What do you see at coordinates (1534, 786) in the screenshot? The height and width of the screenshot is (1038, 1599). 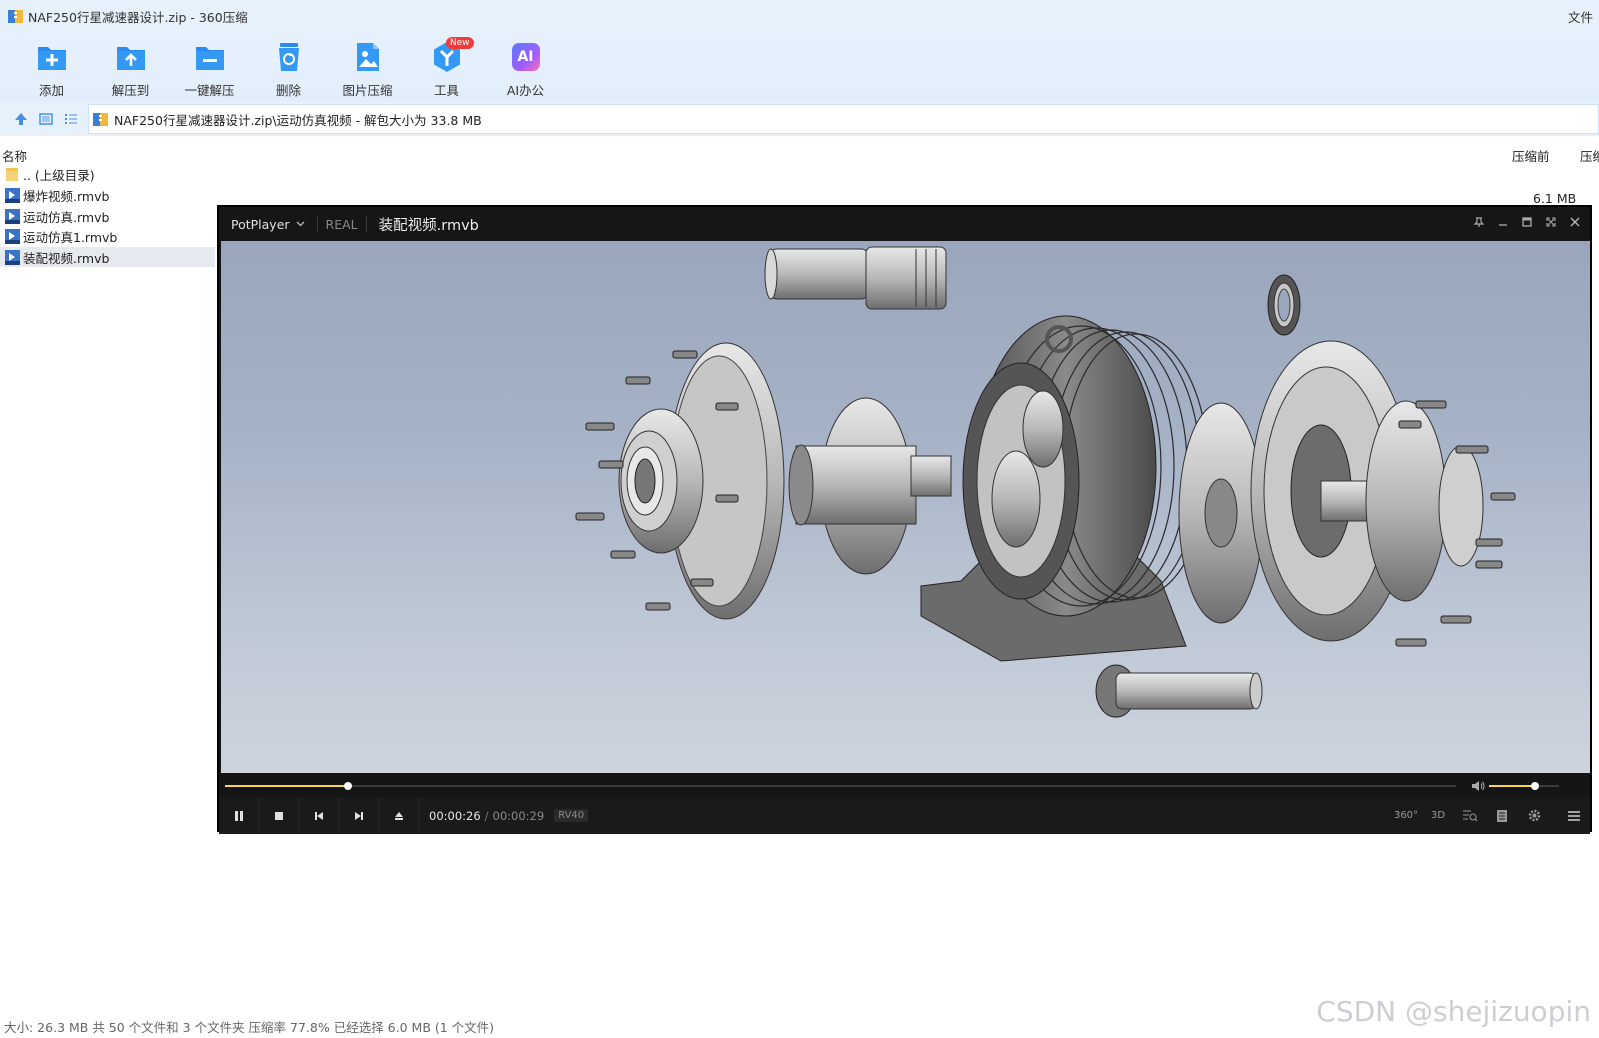 I see `volume-handle` at bounding box center [1534, 786].